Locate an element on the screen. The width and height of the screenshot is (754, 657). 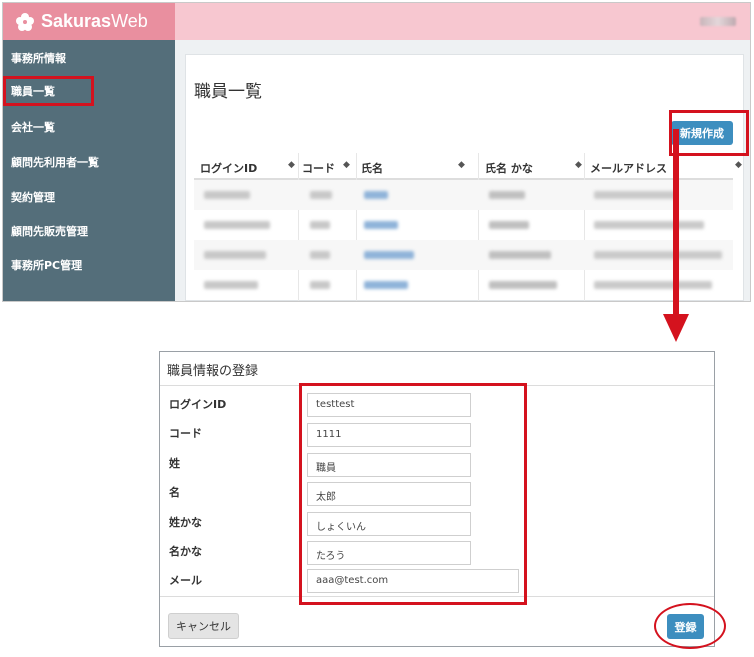
column-header-login-id: ログインID is located at coordinates (228, 168).